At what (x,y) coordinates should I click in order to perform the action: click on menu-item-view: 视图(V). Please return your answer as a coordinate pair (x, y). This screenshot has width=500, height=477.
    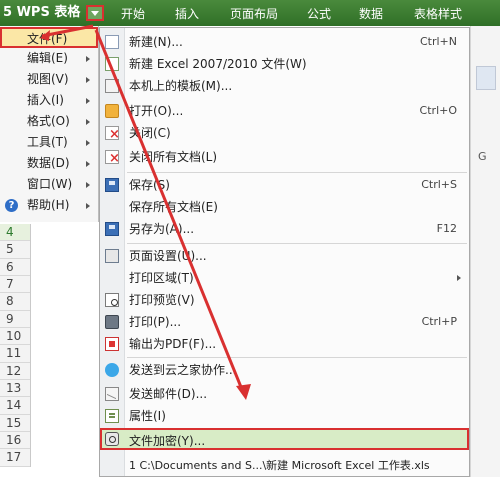
    Looking at the image, I should click on (49, 79).